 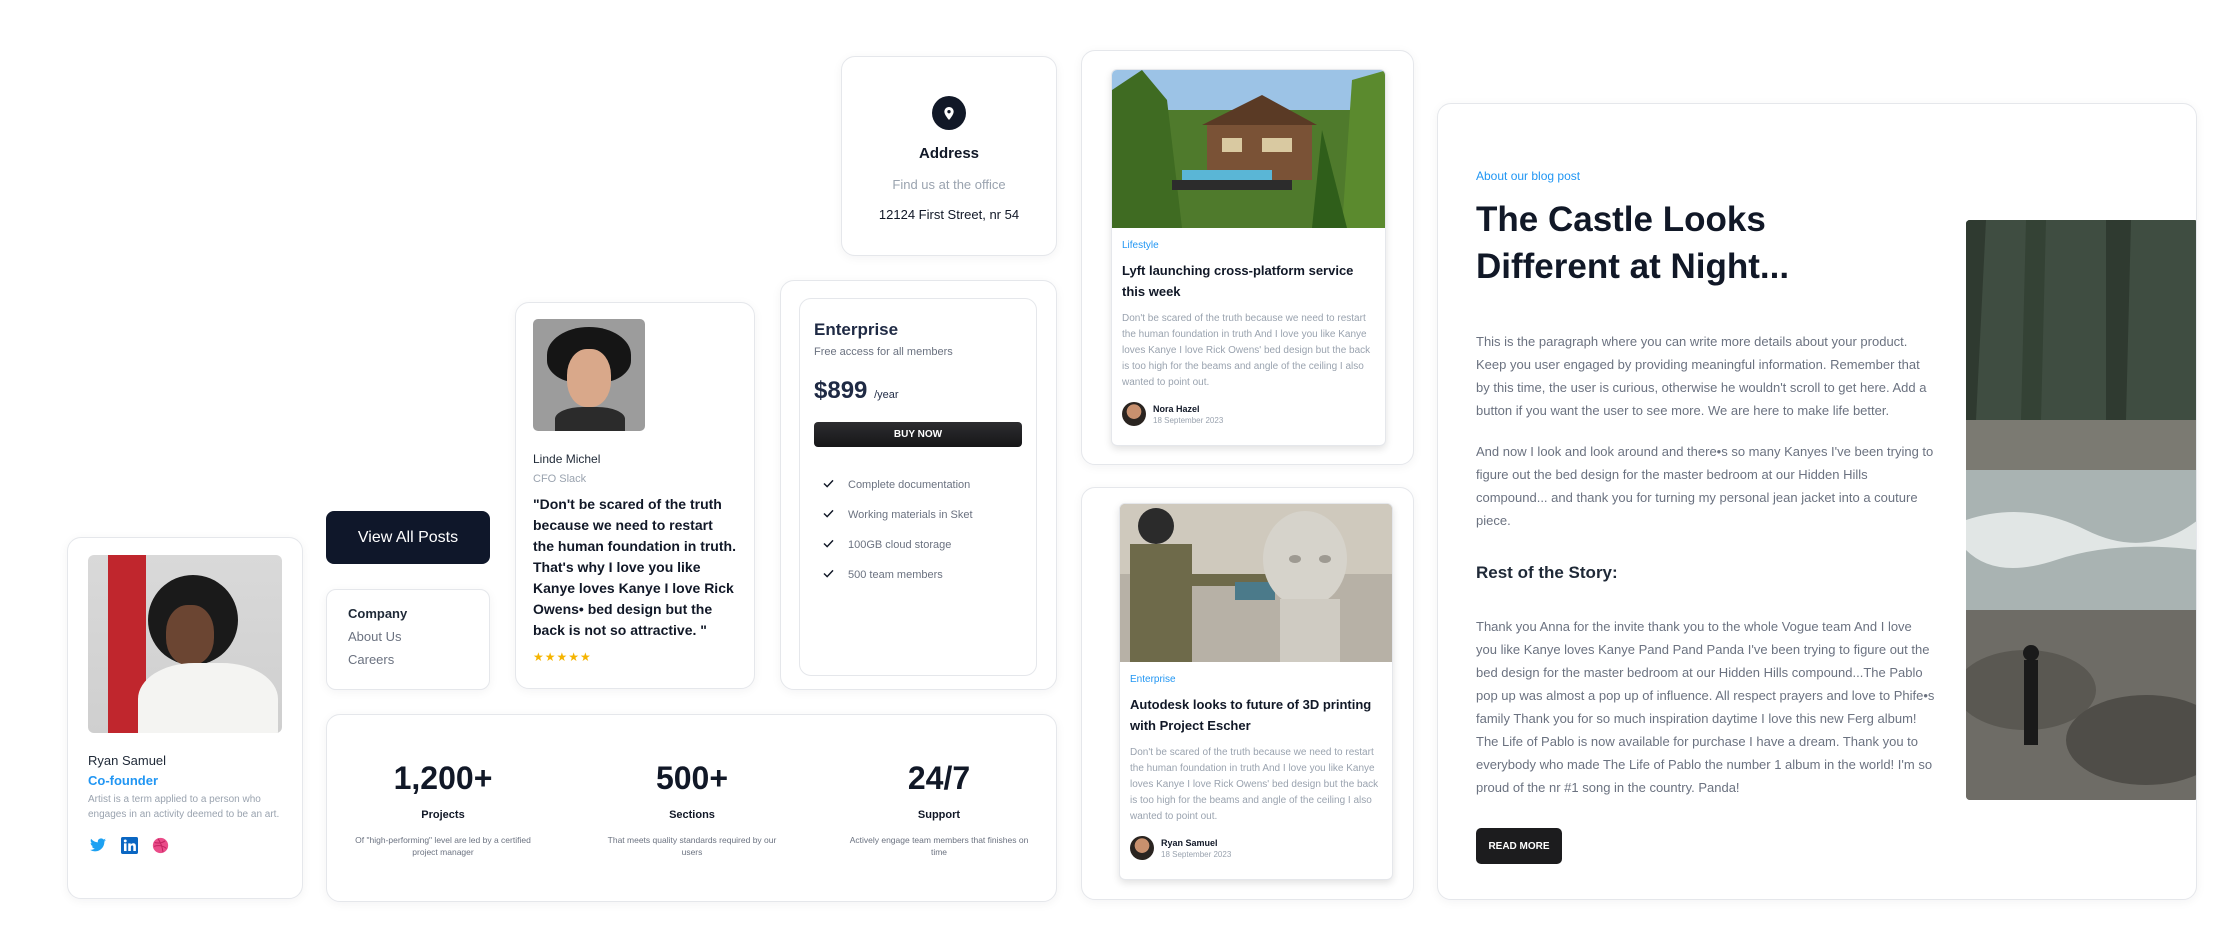 What do you see at coordinates (939, 815) in the screenshot?
I see `stat-label: Support` at bounding box center [939, 815].